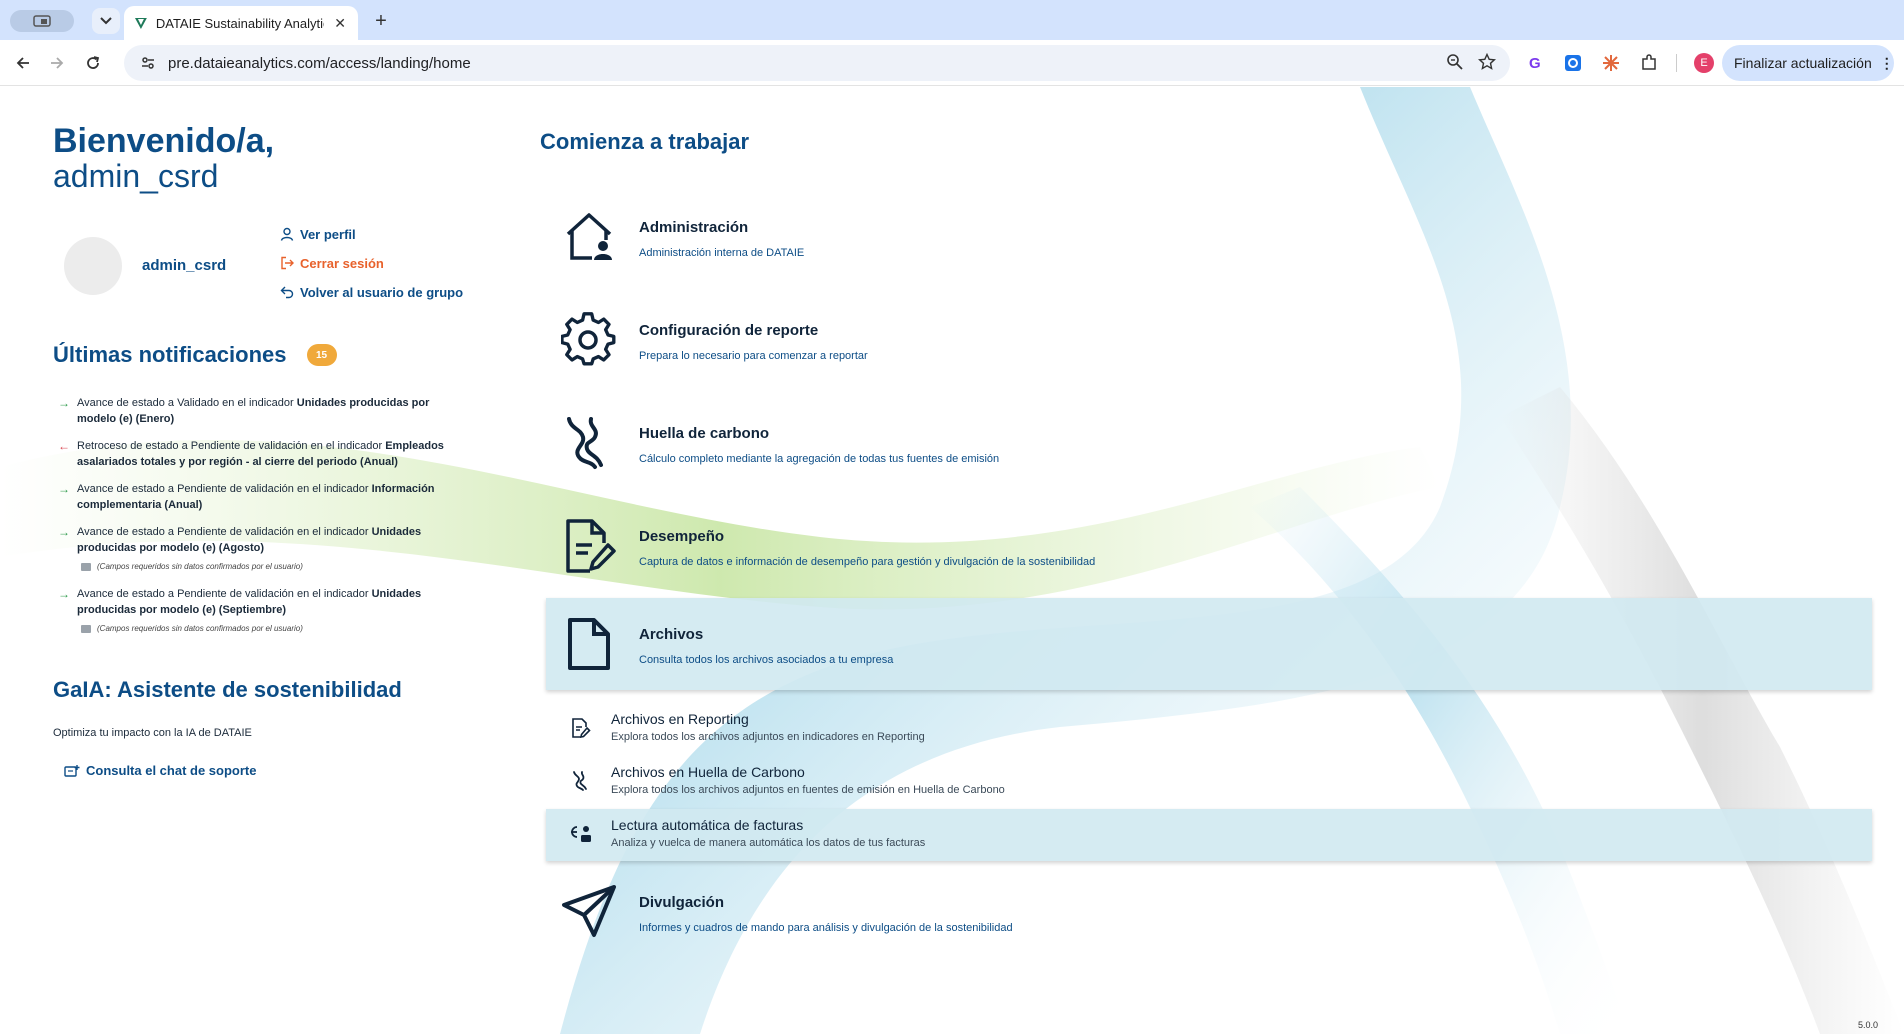 This screenshot has height=1034, width=1904. I want to click on arrow-right-icon, so click(57, 63).